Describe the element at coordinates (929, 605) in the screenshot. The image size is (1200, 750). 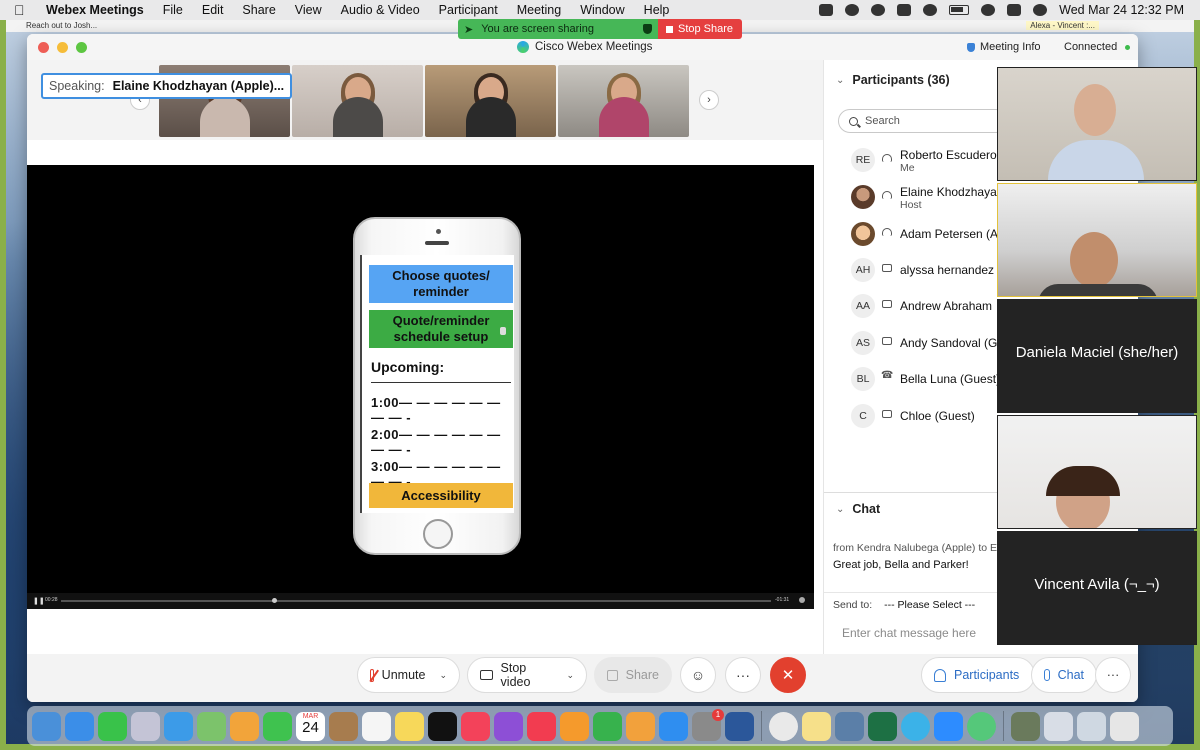
I see `send-to-select: --- Please Select ---` at that location.